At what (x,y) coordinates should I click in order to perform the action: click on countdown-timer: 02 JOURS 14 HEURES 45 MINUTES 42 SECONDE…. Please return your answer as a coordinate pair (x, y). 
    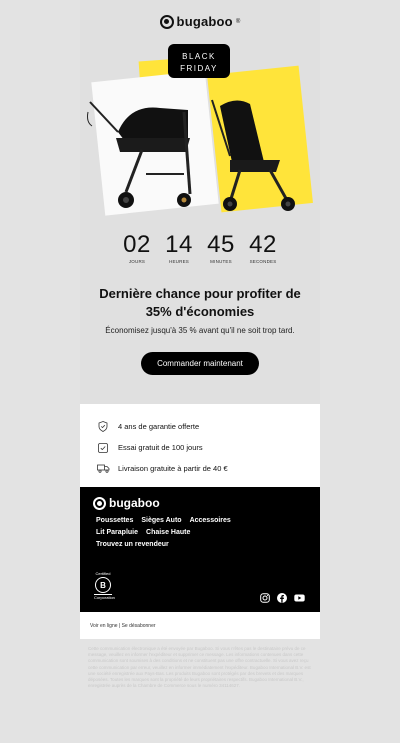
    Looking at the image, I should click on (200, 248).